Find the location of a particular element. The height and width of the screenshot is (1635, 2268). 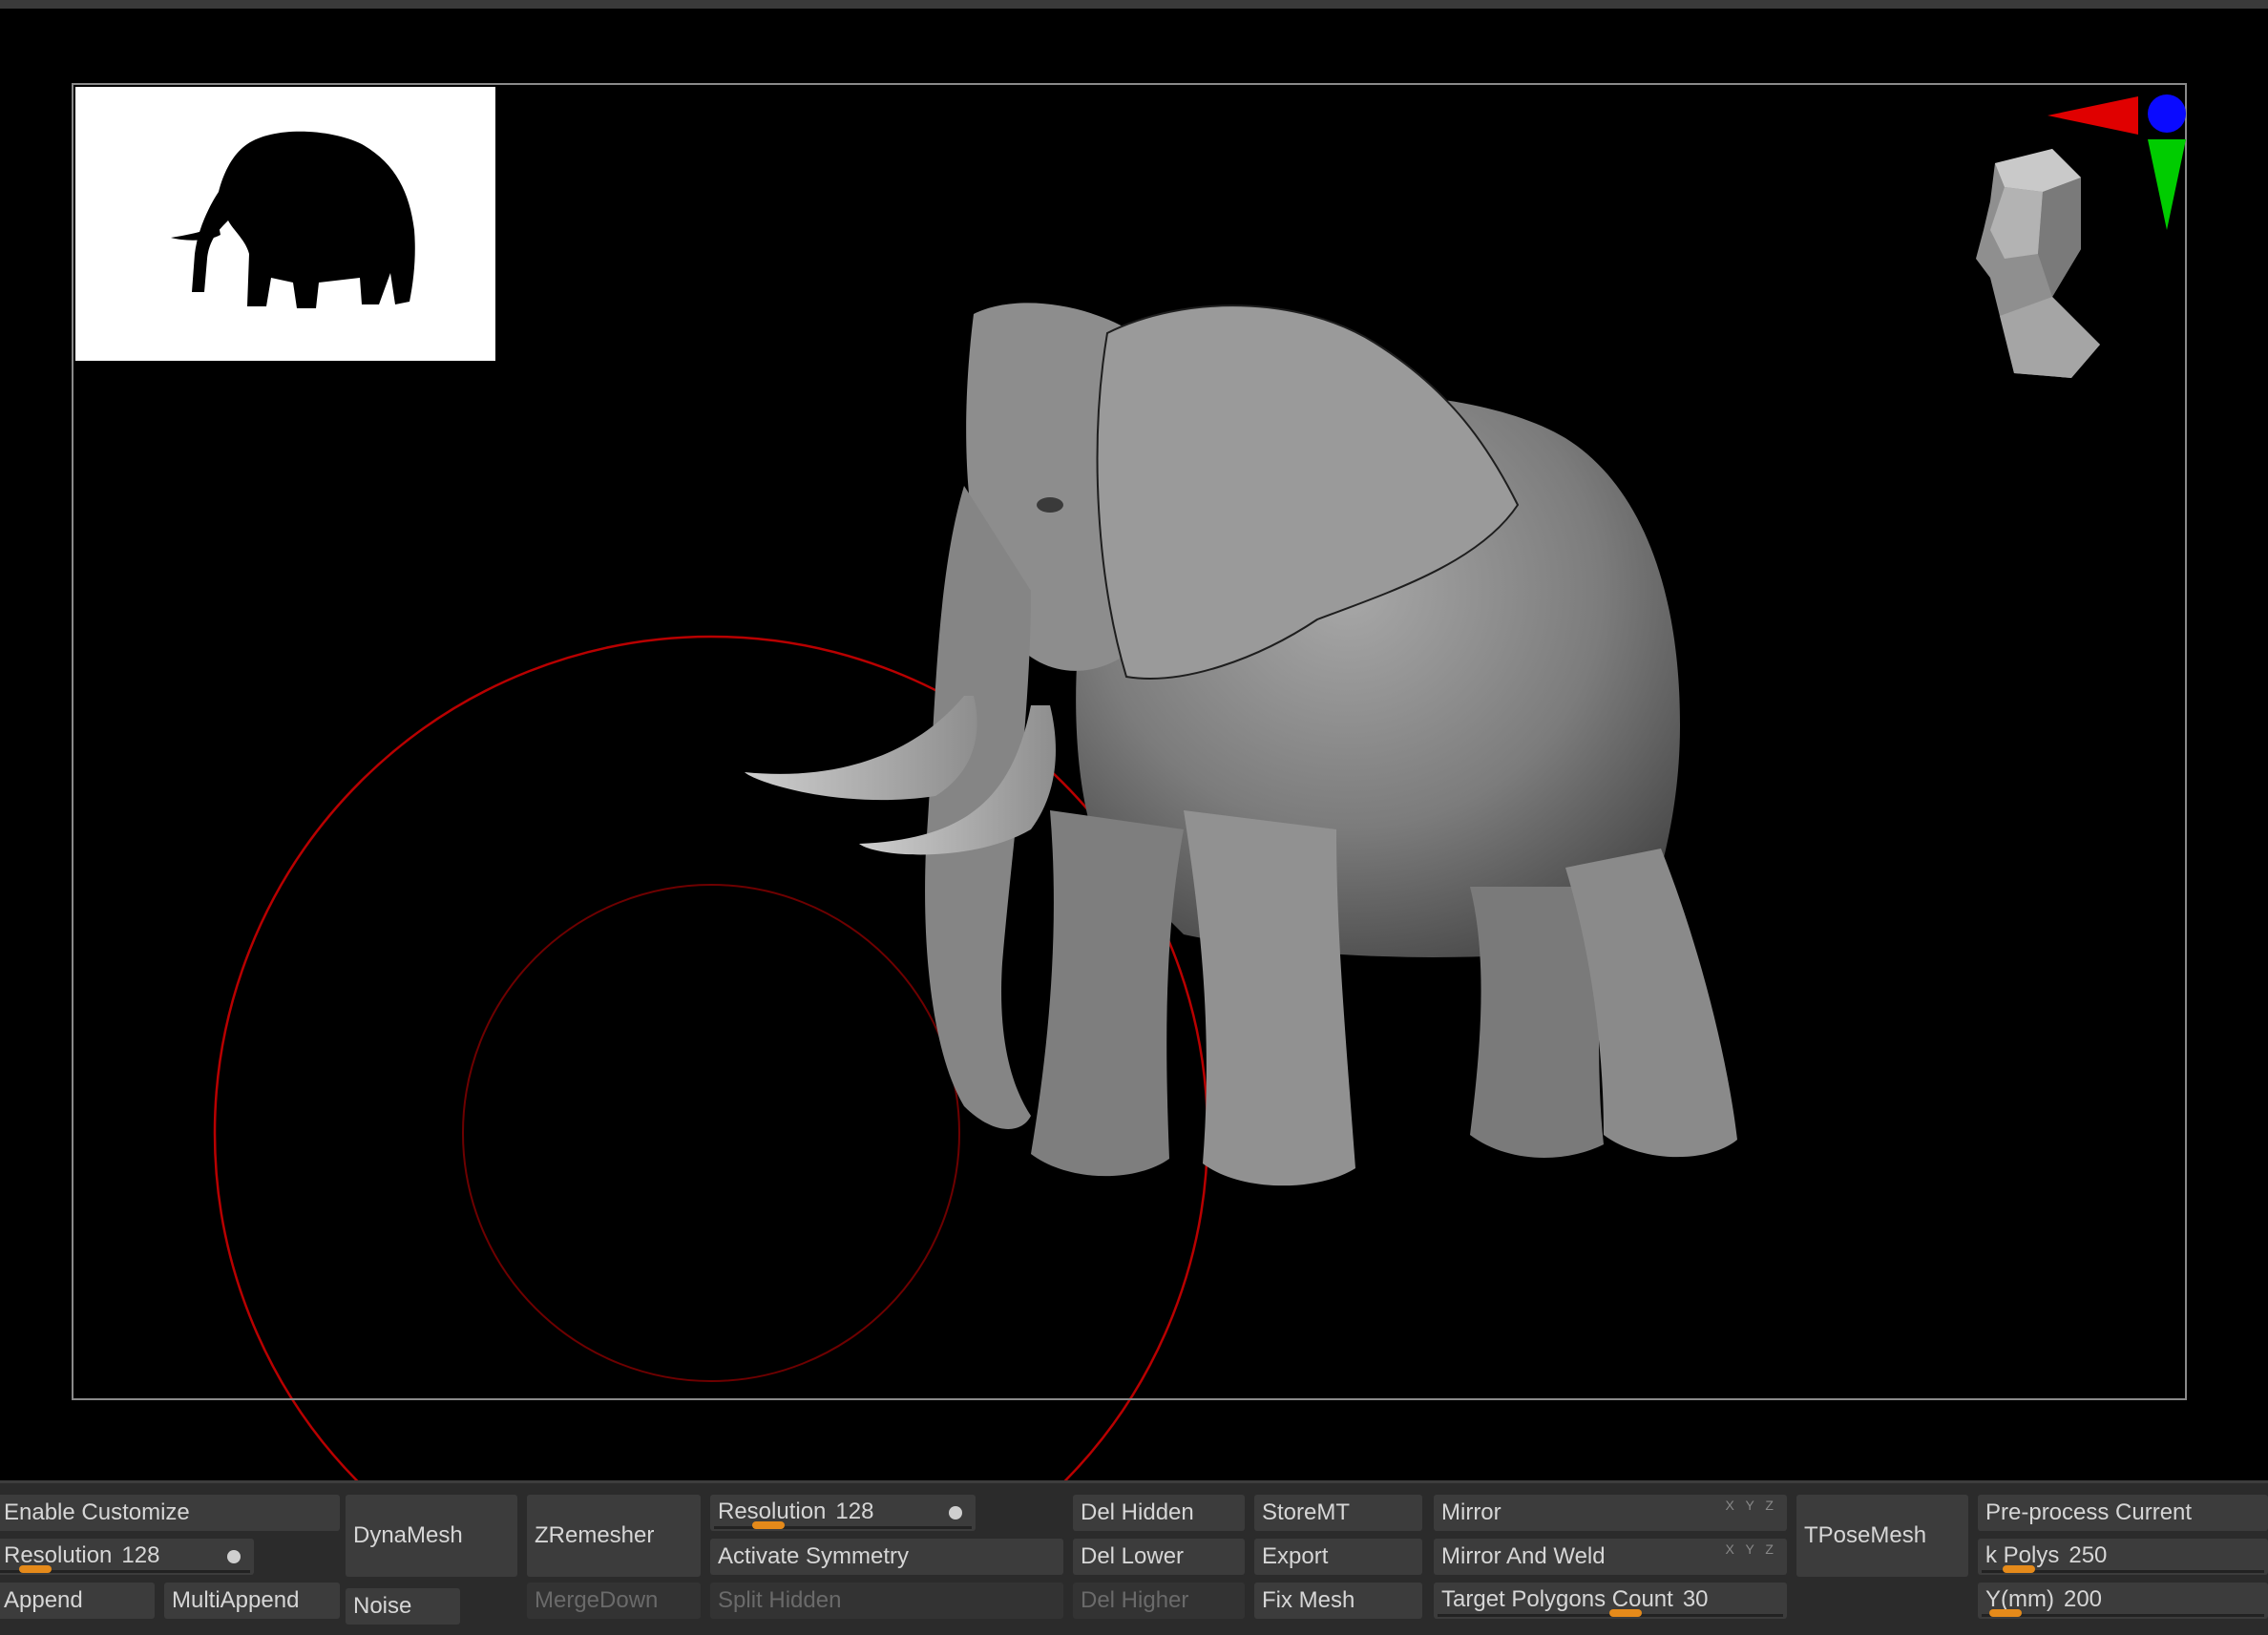

thumbnail-view is located at coordinates (285, 224).